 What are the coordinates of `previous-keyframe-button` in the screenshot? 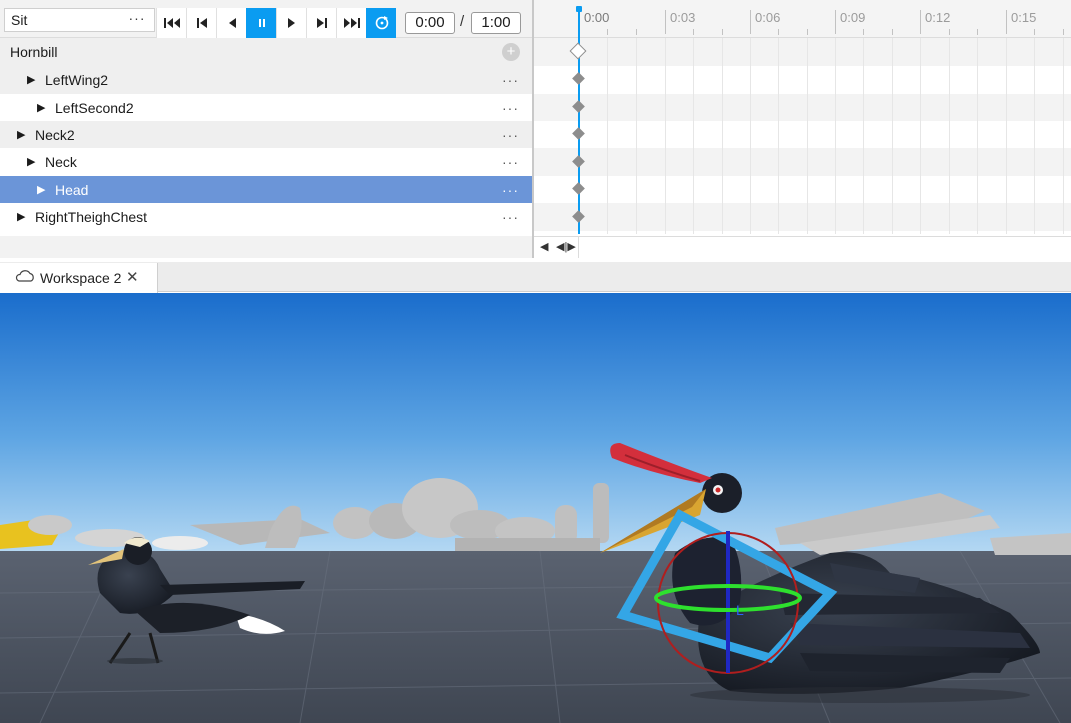 It's located at (201, 23).